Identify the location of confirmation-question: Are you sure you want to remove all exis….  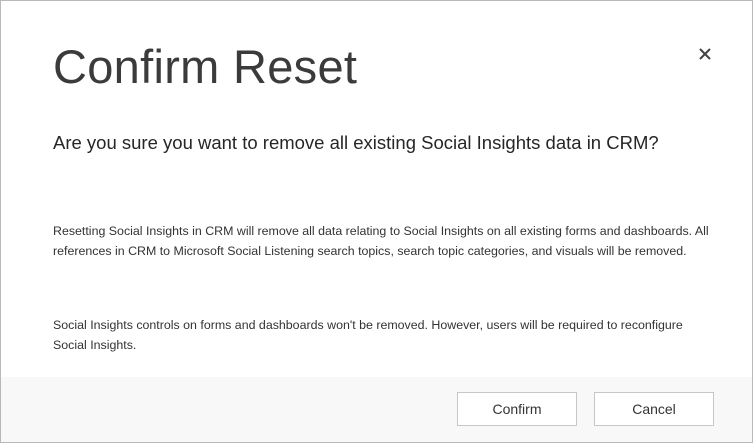
(356, 142).